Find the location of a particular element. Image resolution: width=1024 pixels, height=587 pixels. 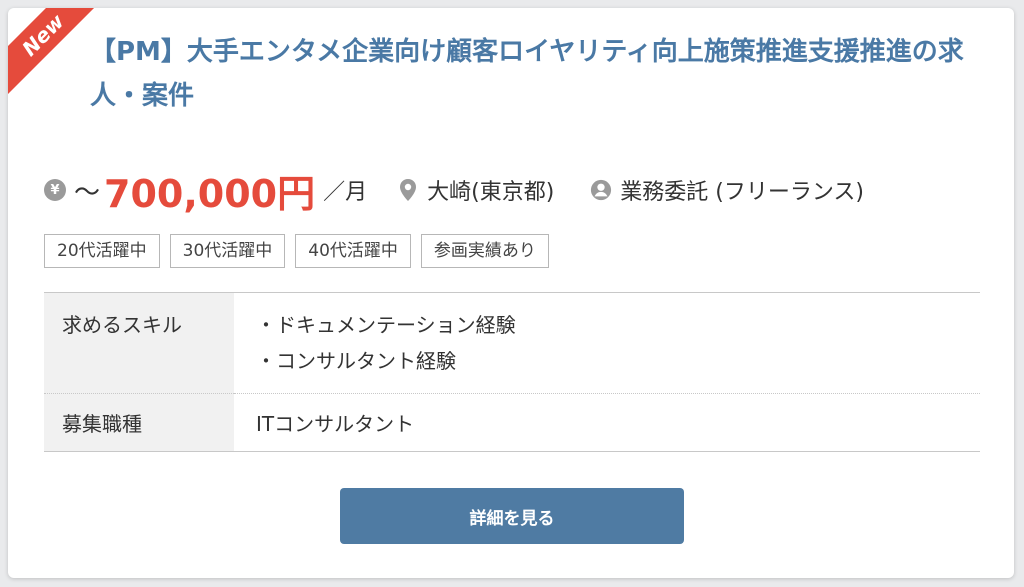

contract-type: 業務委託 (フリーランス) is located at coordinates (727, 190).